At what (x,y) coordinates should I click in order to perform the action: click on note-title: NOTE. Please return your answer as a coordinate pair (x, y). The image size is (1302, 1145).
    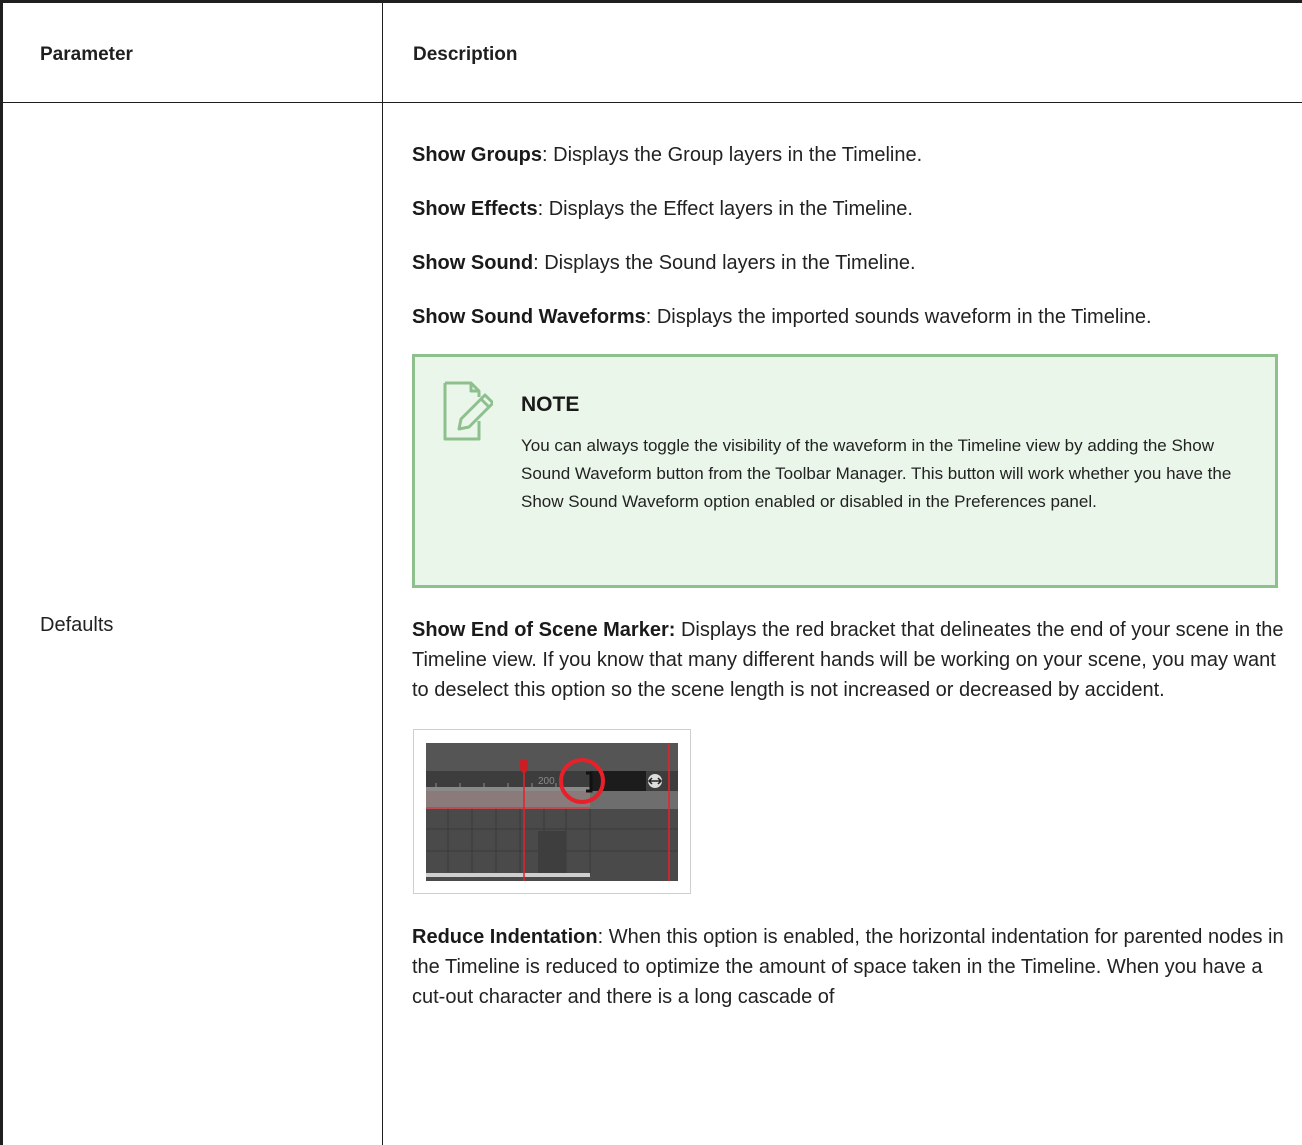
    Looking at the image, I should click on (550, 404).